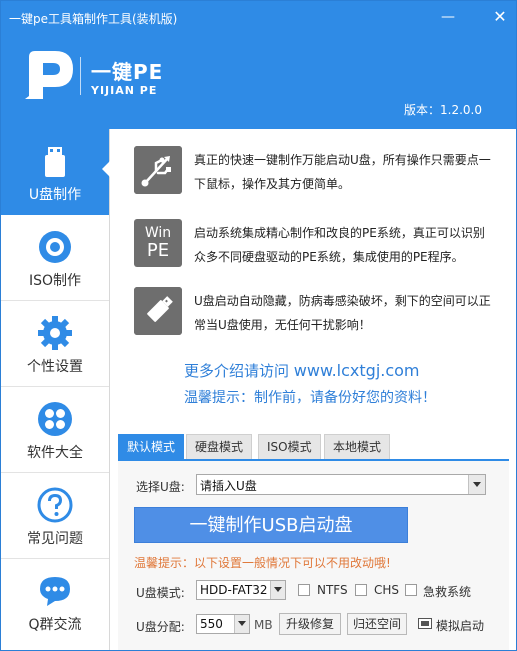  What do you see at coordinates (448, 17) in the screenshot?
I see `minimize-button: —` at bounding box center [448, 17].